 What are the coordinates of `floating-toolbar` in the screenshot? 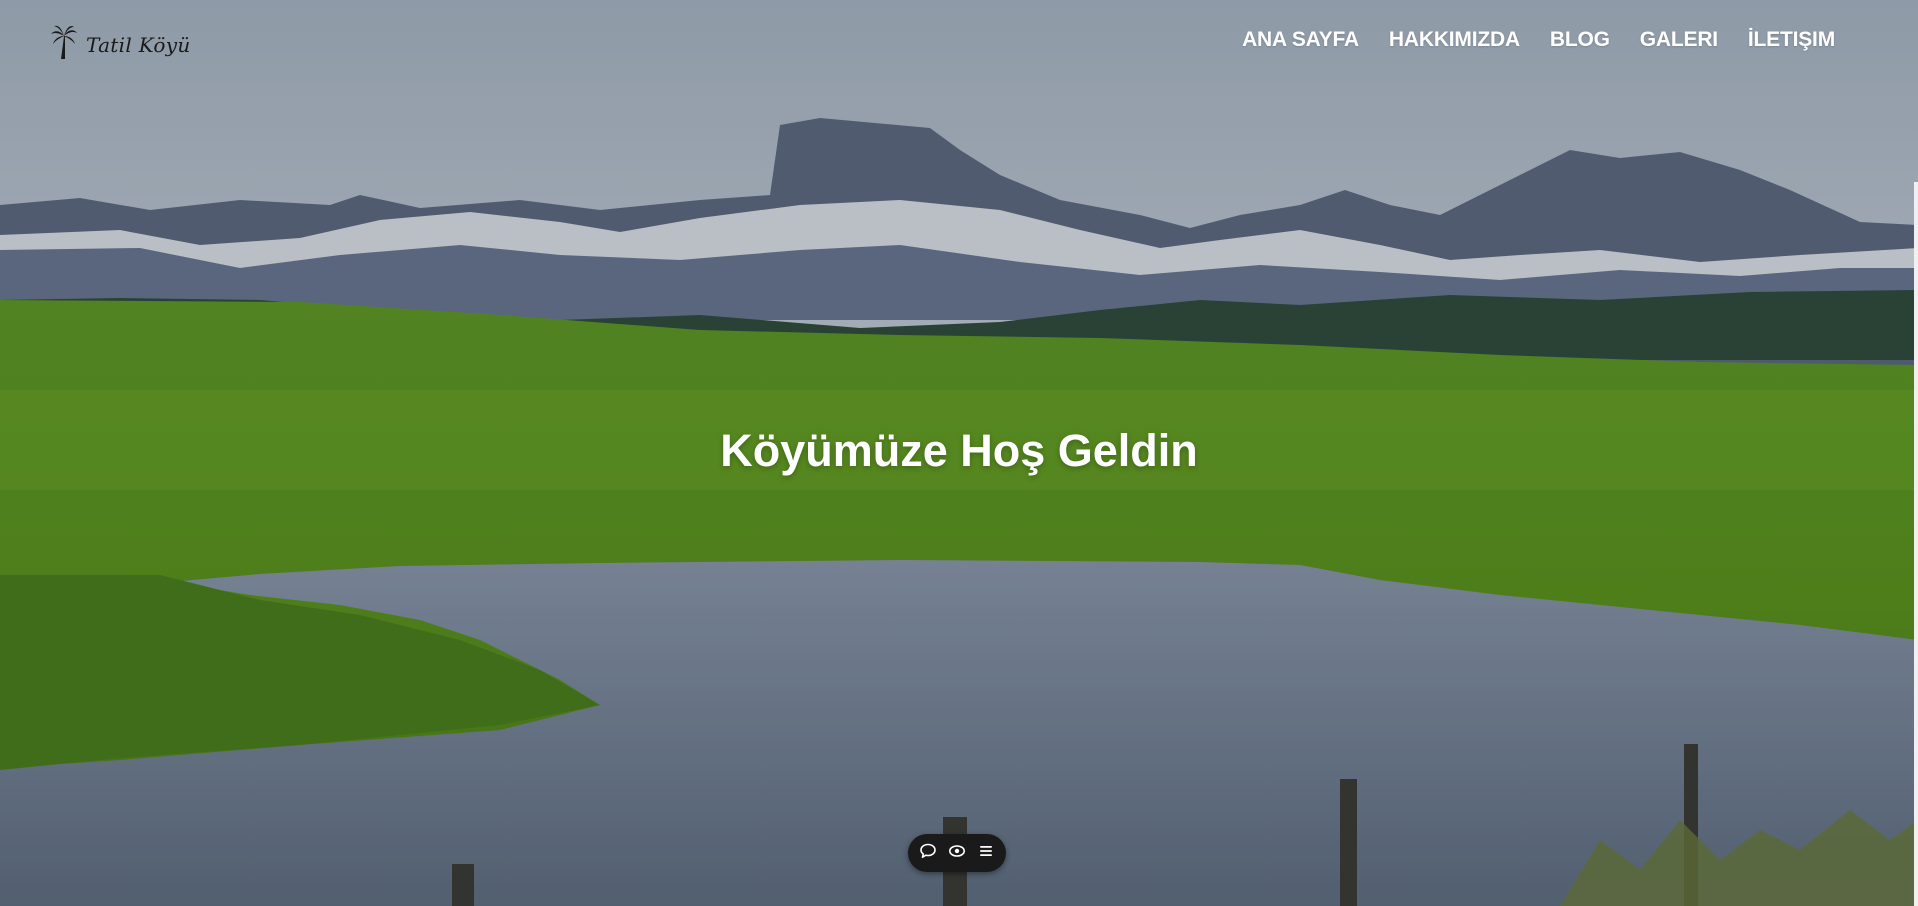 It's located at (957, 853).